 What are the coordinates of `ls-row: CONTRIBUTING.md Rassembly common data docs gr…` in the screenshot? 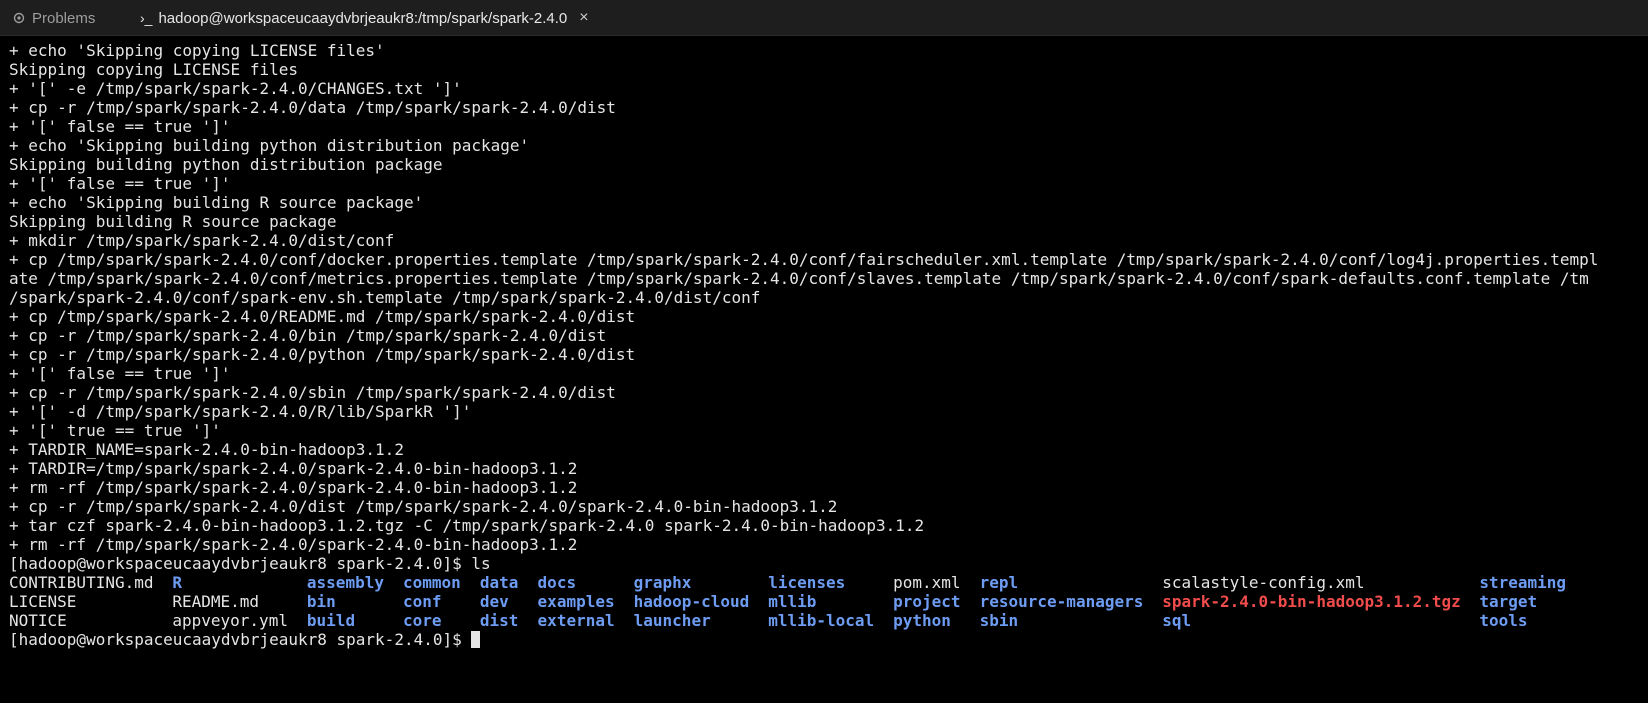 It's located at (828, 582).